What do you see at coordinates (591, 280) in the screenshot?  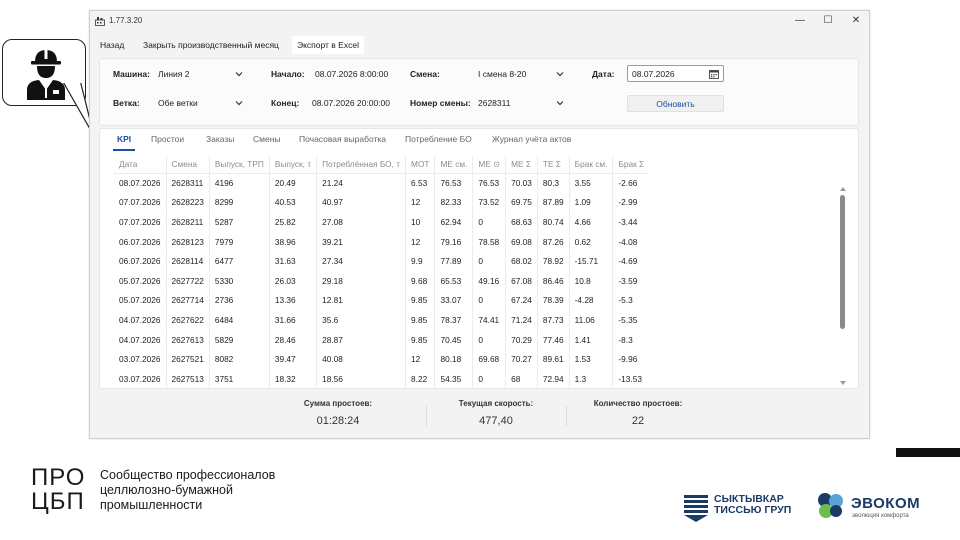 I see `table-cell: 10.8` at bounding box center [591, 280].